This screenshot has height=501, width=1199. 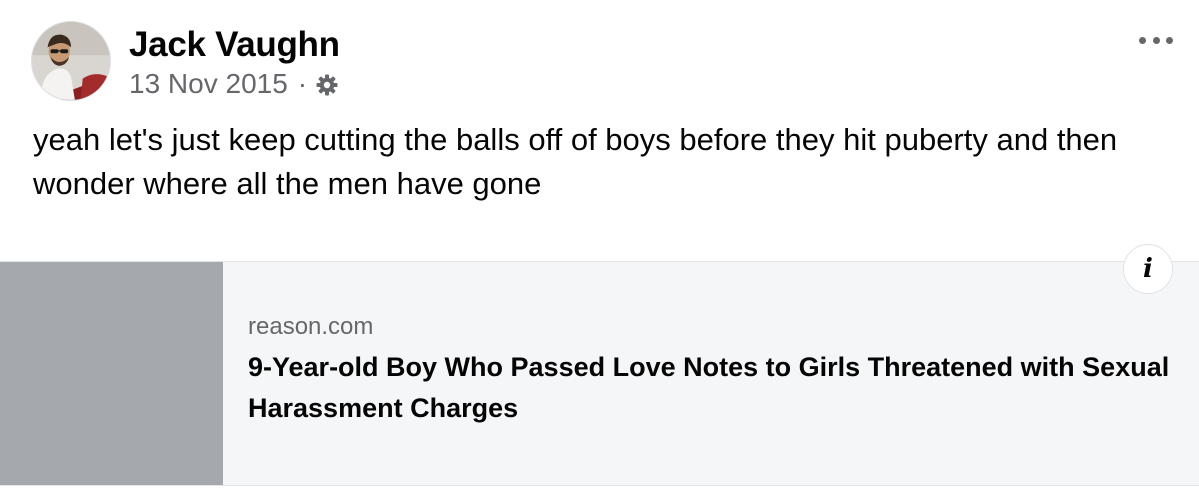 What do you see at coordinates (311, 326) in the screenshot?
I see `link-domain: reason.com` at bounding box center [311, 326].